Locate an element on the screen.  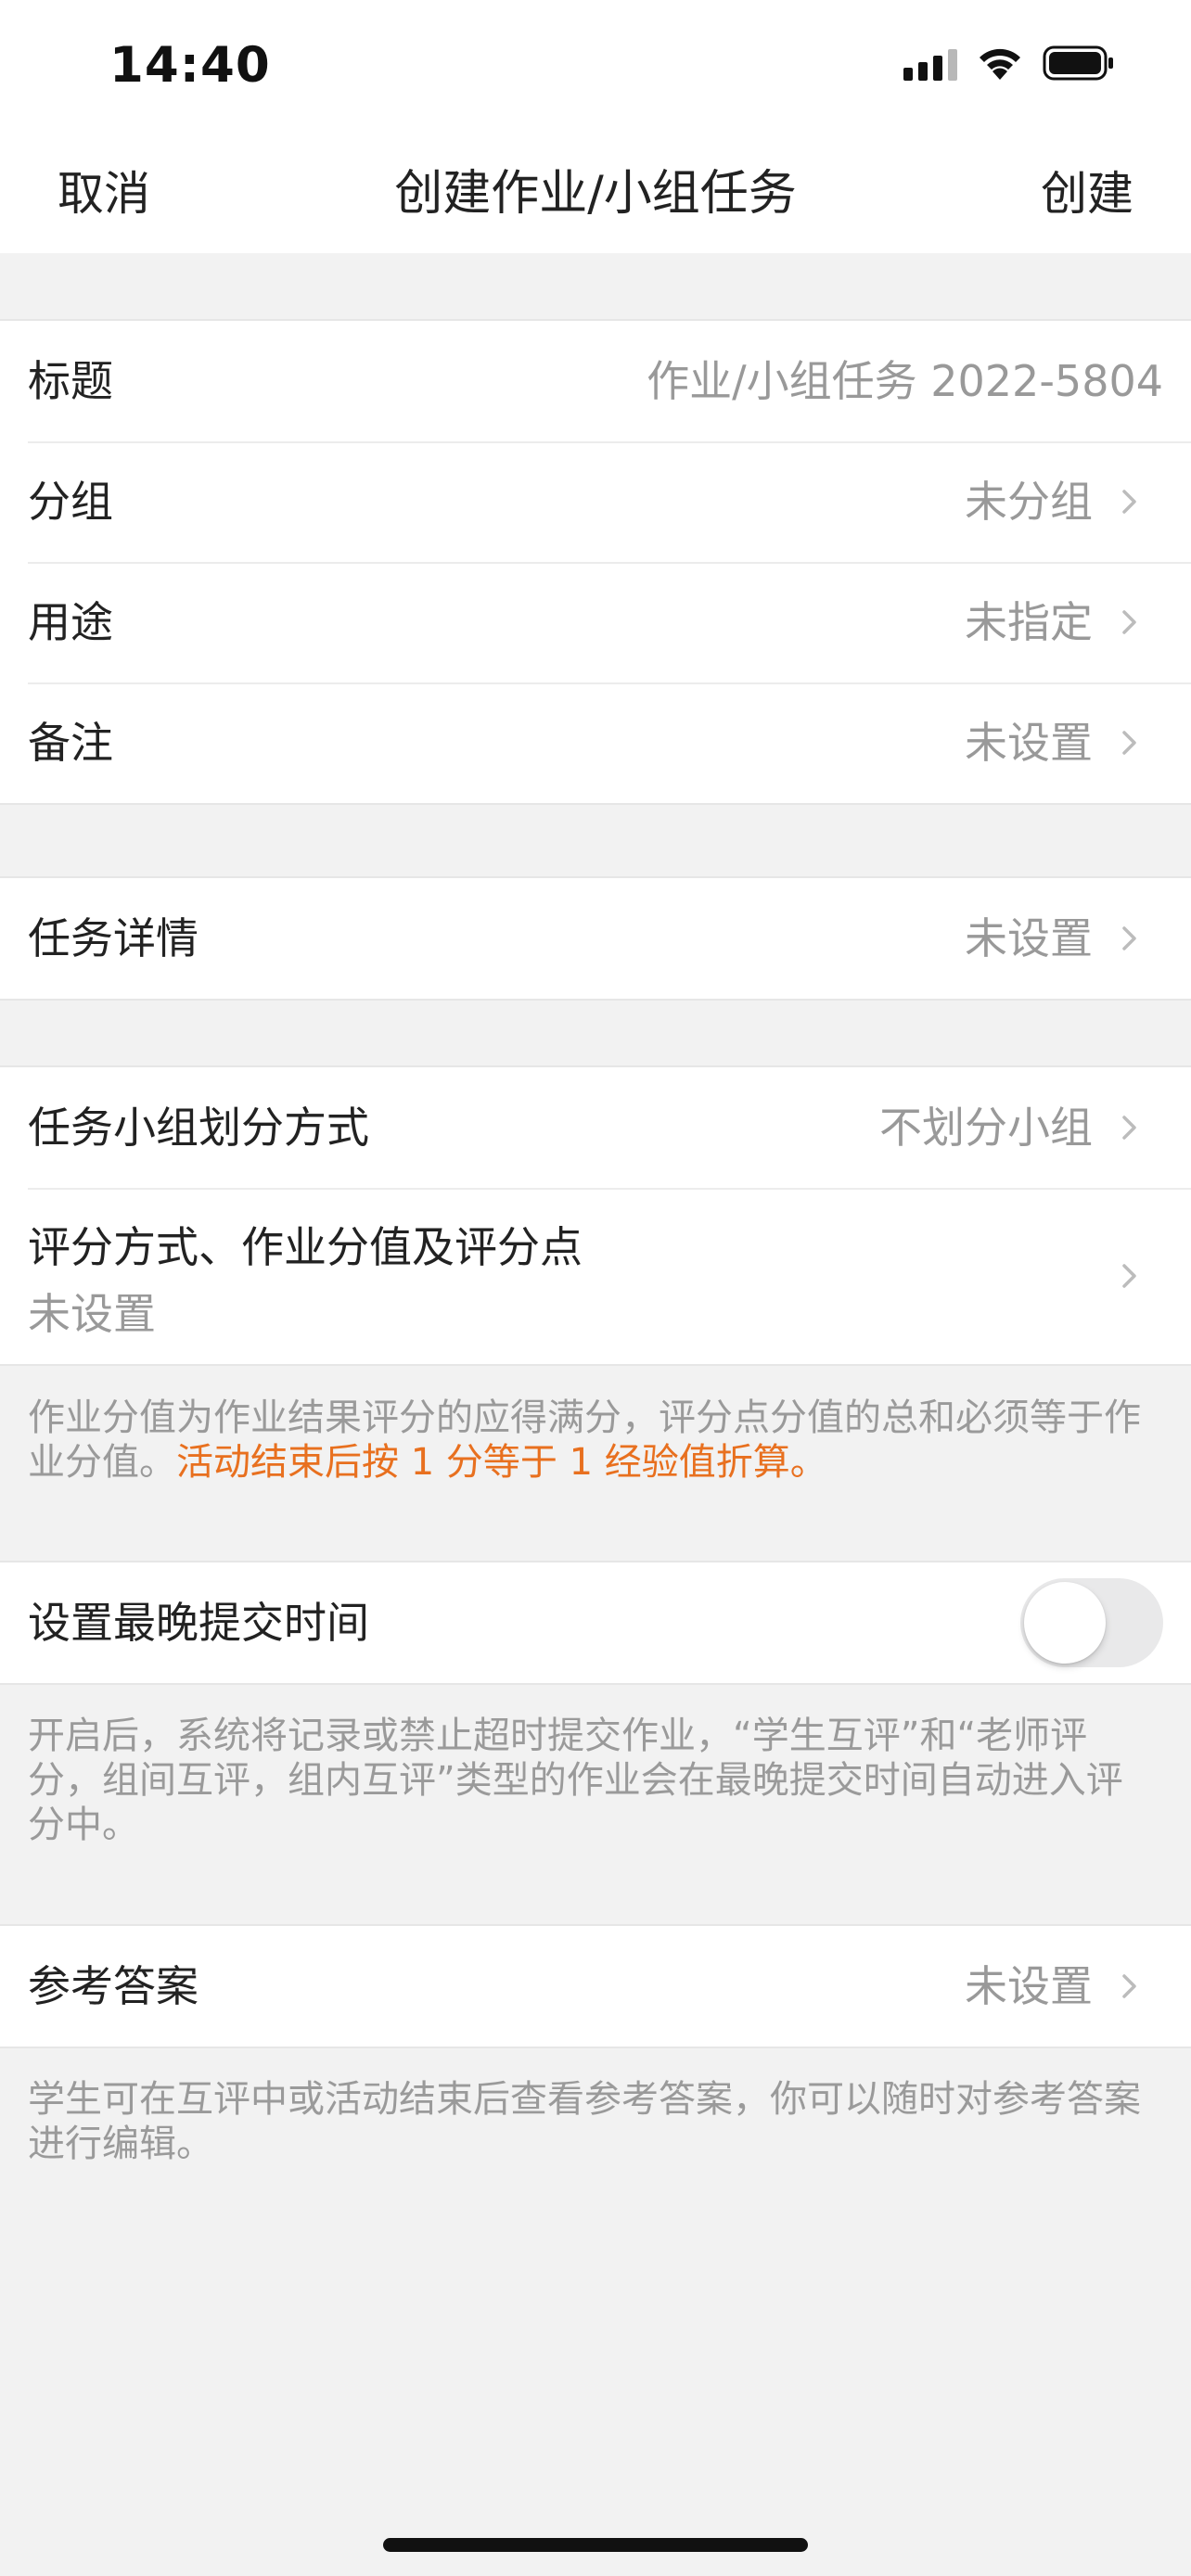
status-time: 14:40 is located at coordinates (190, 66).